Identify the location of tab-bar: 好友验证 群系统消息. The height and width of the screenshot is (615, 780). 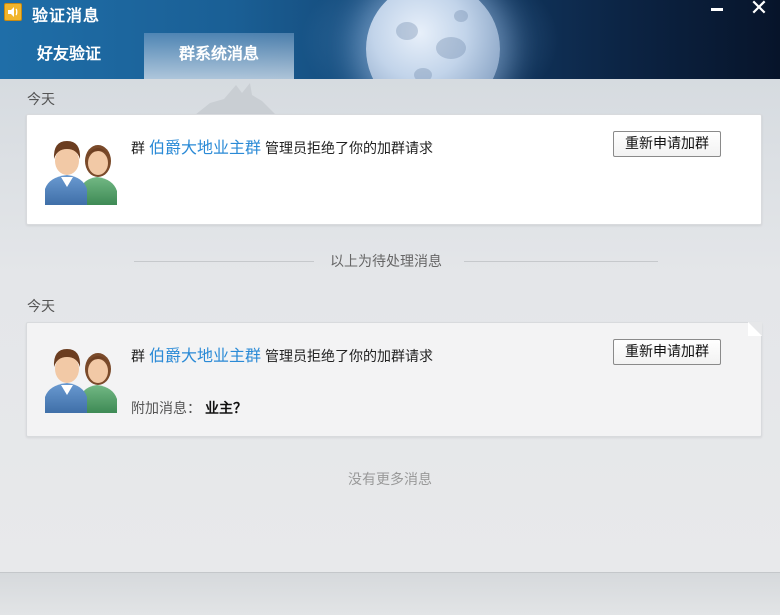
(200, 56).